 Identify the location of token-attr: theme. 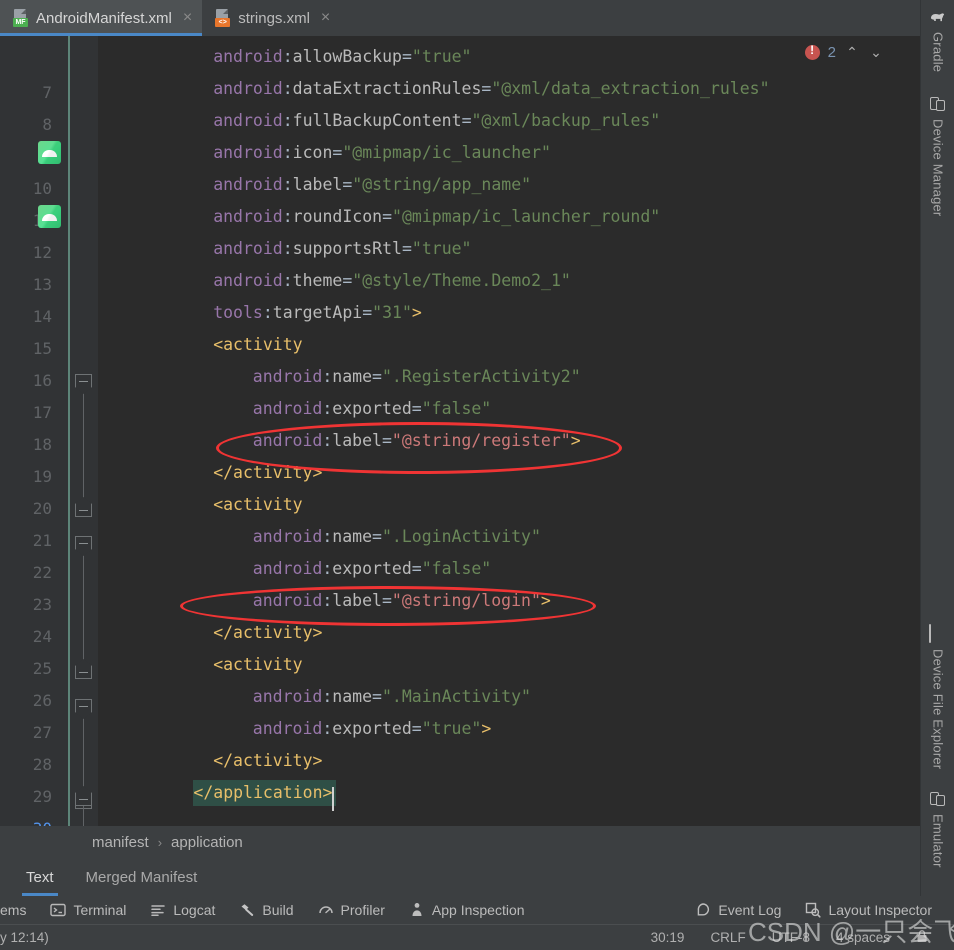
(317, 280).